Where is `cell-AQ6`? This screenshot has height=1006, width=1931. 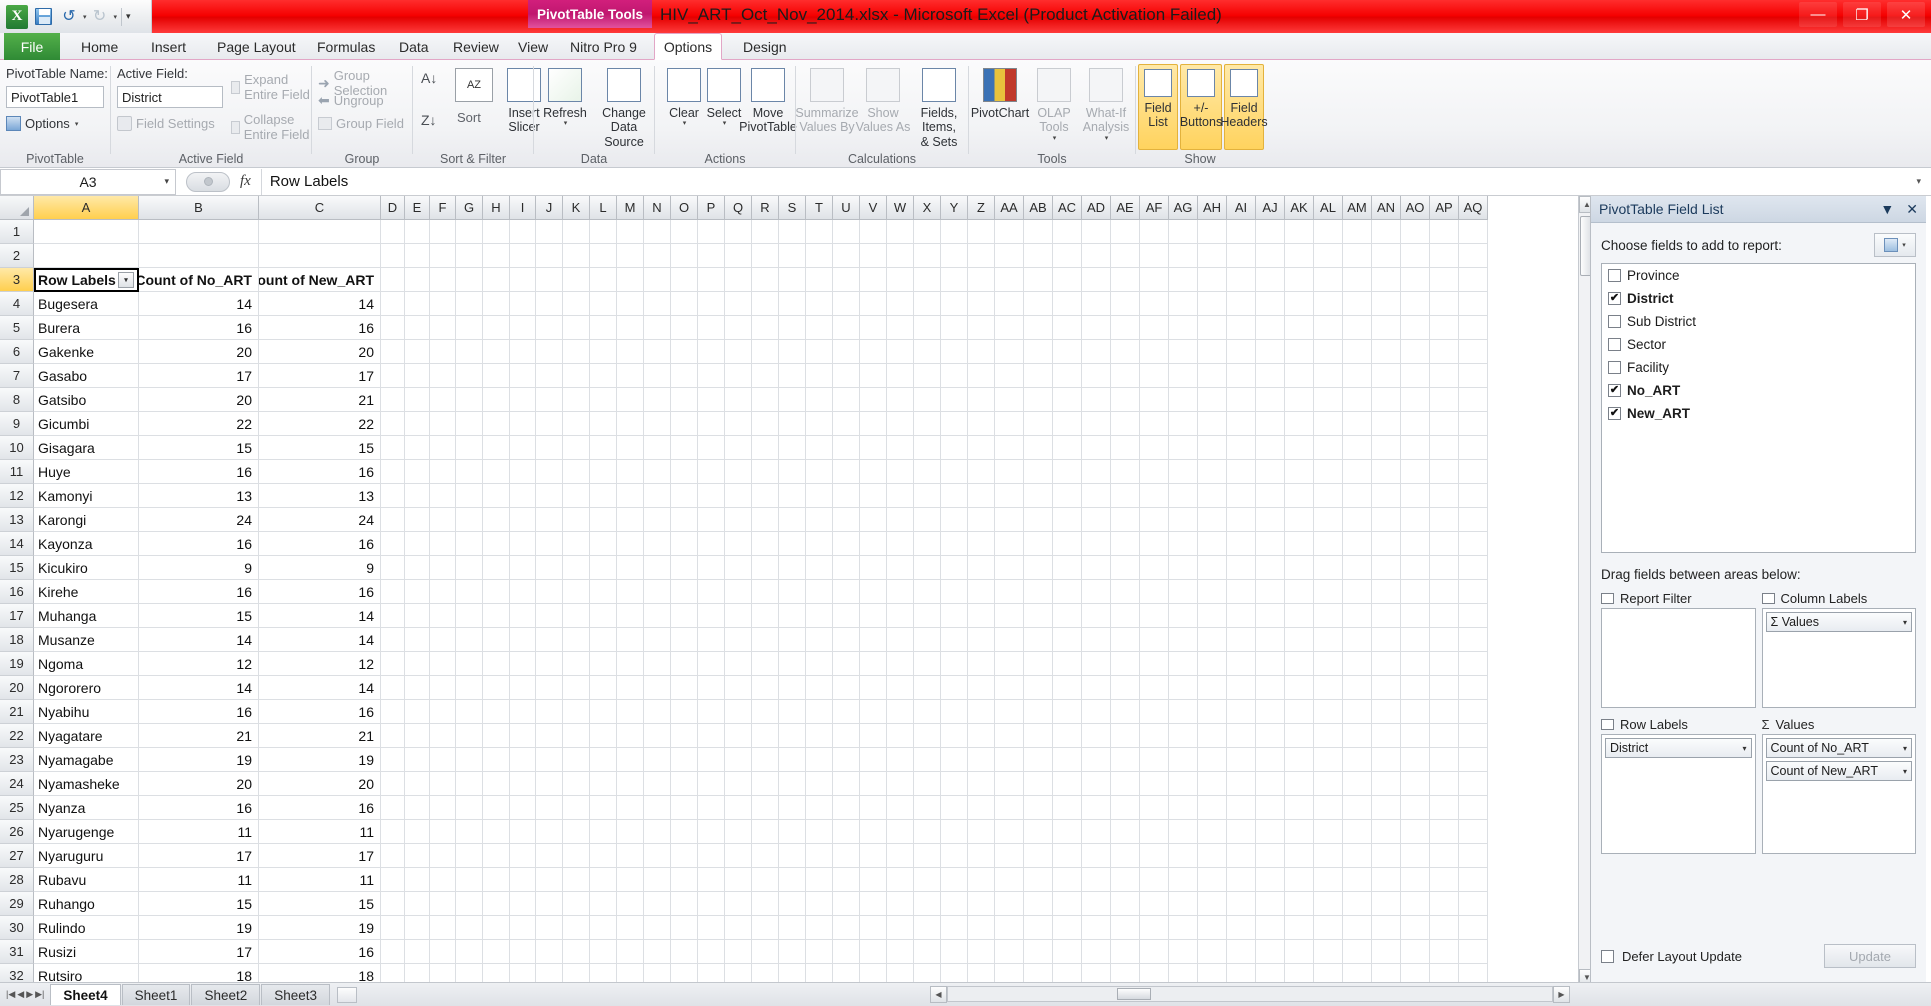 cell-AQ6 is located at coordinates (1473, 352).